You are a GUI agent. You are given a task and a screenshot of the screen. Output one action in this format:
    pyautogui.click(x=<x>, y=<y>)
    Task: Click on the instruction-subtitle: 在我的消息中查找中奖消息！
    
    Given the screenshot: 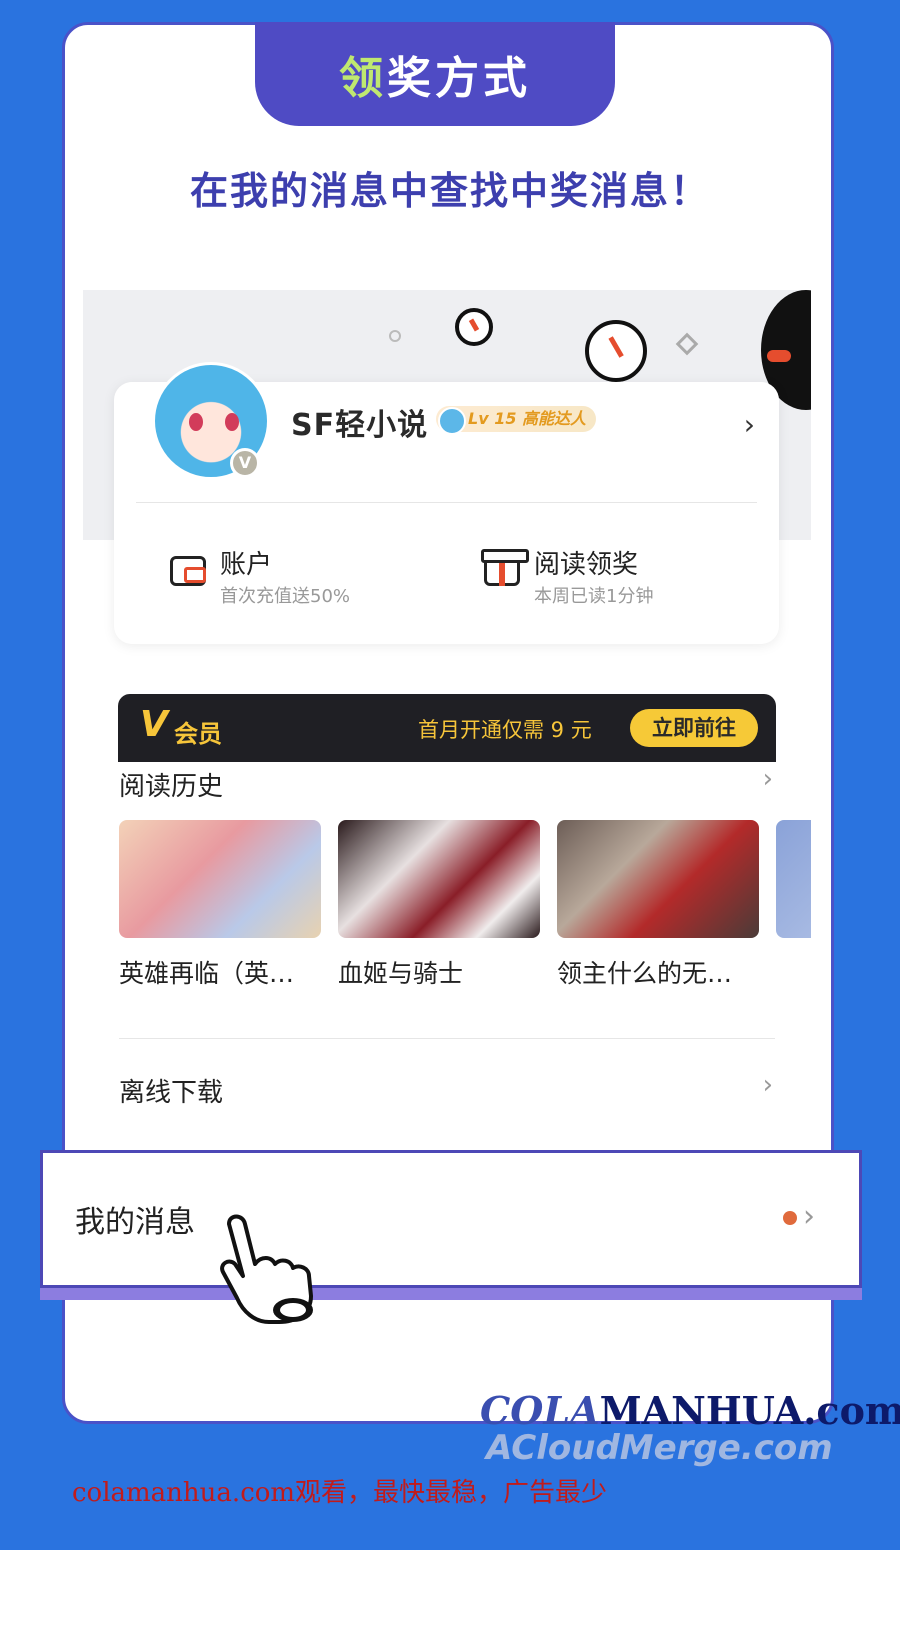 What is the action you would take?
    pyautogui.click(x=449, y=191)
    